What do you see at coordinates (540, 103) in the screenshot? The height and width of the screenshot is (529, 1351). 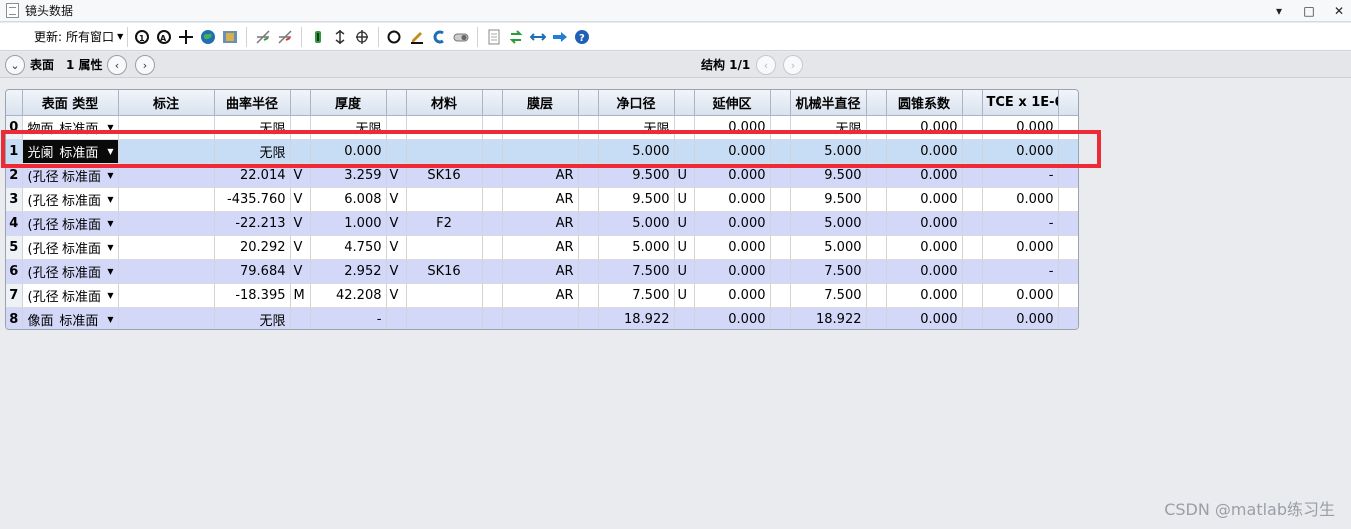 I see `column-header: 膜层` at bounding box center [540, 103].